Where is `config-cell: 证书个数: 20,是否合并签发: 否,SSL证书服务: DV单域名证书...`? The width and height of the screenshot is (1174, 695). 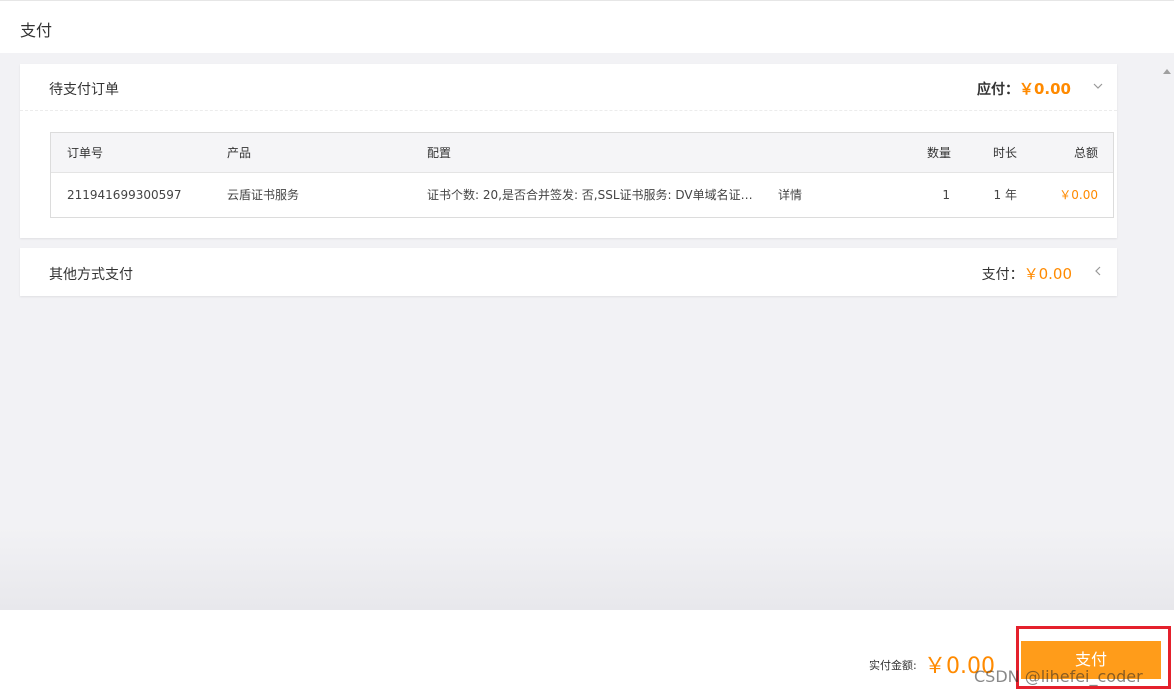
config-cell: 证书个数: 20,是否合并签发: 否,SSL证书服务: DV单域名证书... is located at coordinates (592, 195).